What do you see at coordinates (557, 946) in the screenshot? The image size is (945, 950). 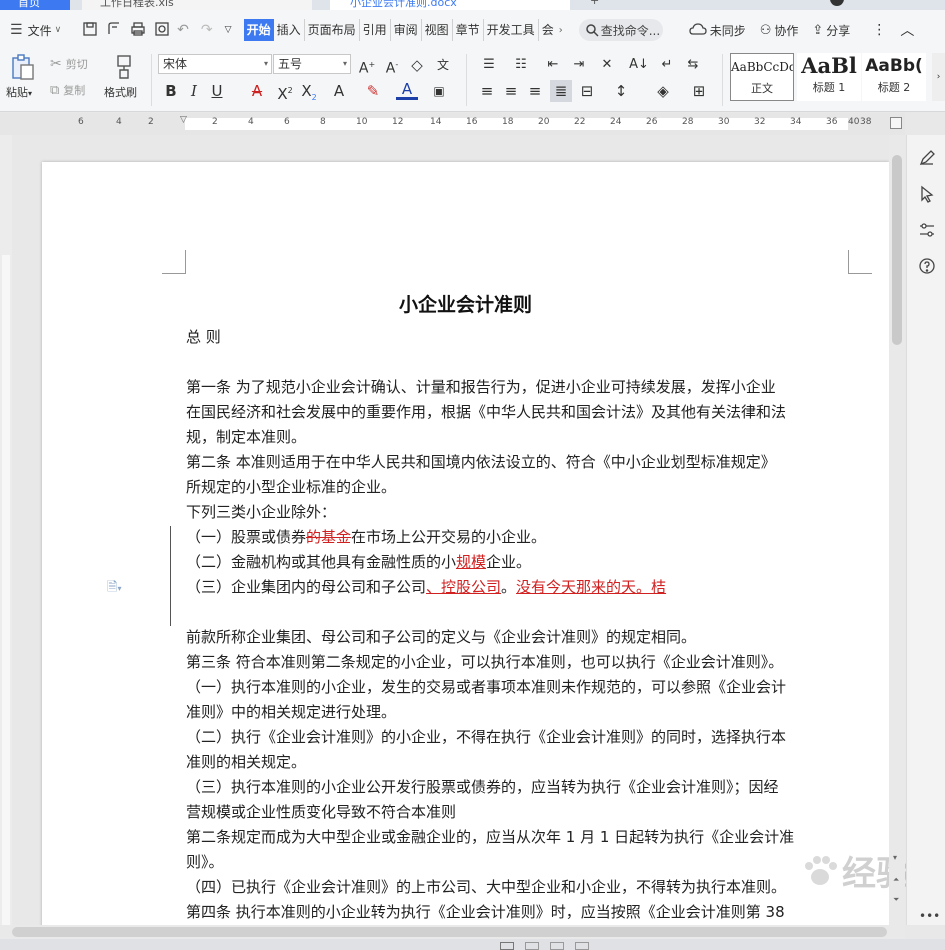 I see `web-view-icon` at bounding box center [557, 946].